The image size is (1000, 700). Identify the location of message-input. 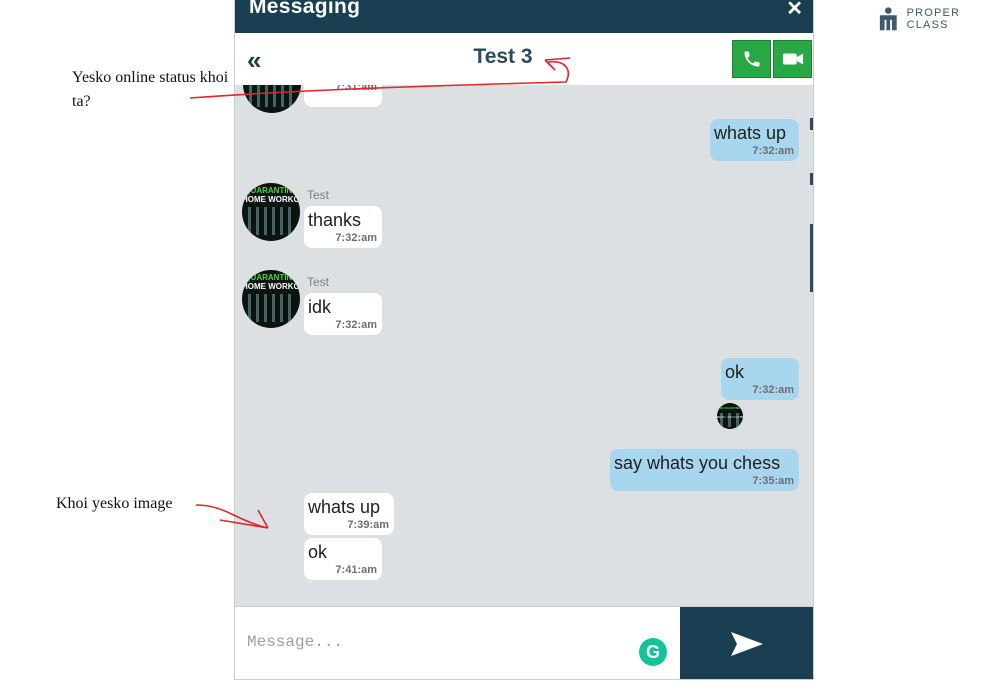
(454, 642).